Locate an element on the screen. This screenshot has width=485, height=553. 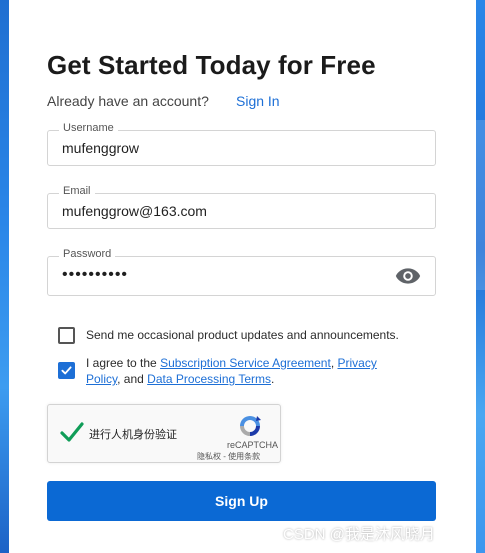
agree-checkbox is located at coordinates (66, 370).